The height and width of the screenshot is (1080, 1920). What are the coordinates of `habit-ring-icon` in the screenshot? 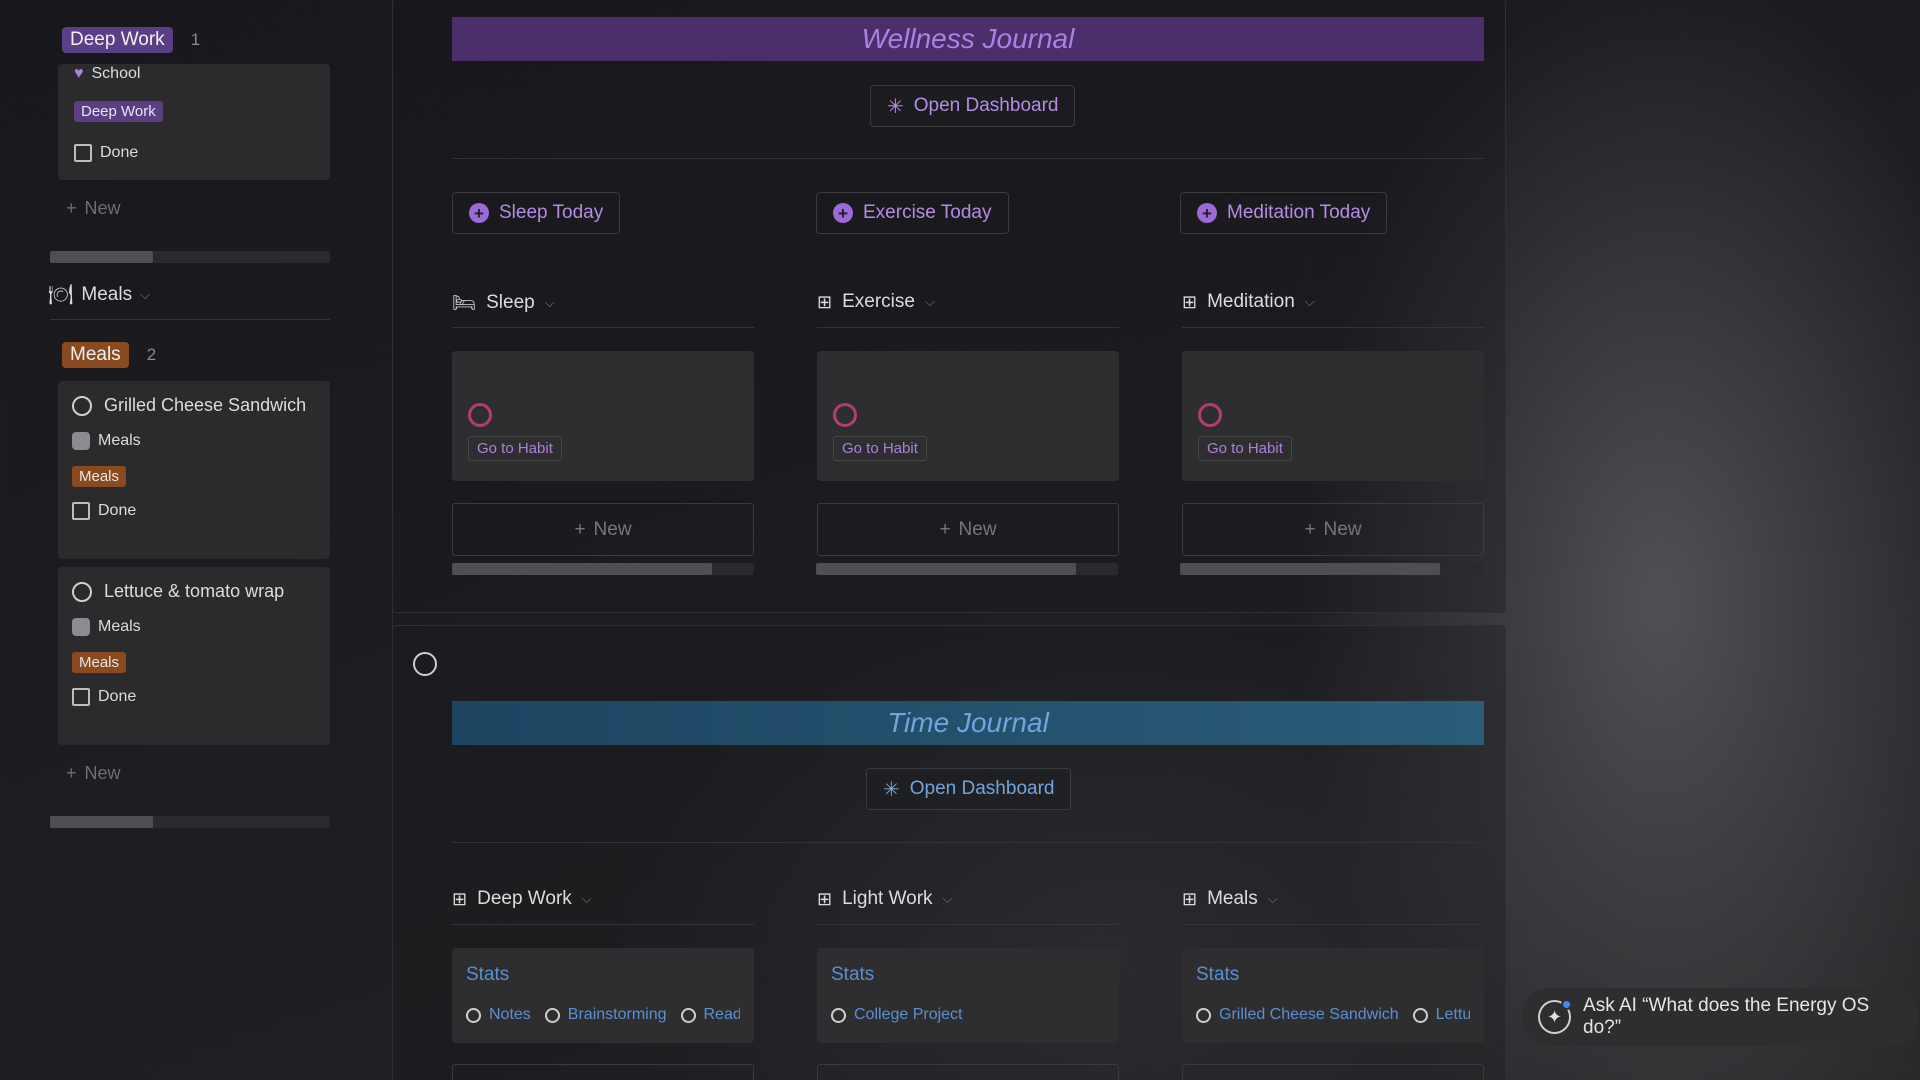 It's located at (480, 415).